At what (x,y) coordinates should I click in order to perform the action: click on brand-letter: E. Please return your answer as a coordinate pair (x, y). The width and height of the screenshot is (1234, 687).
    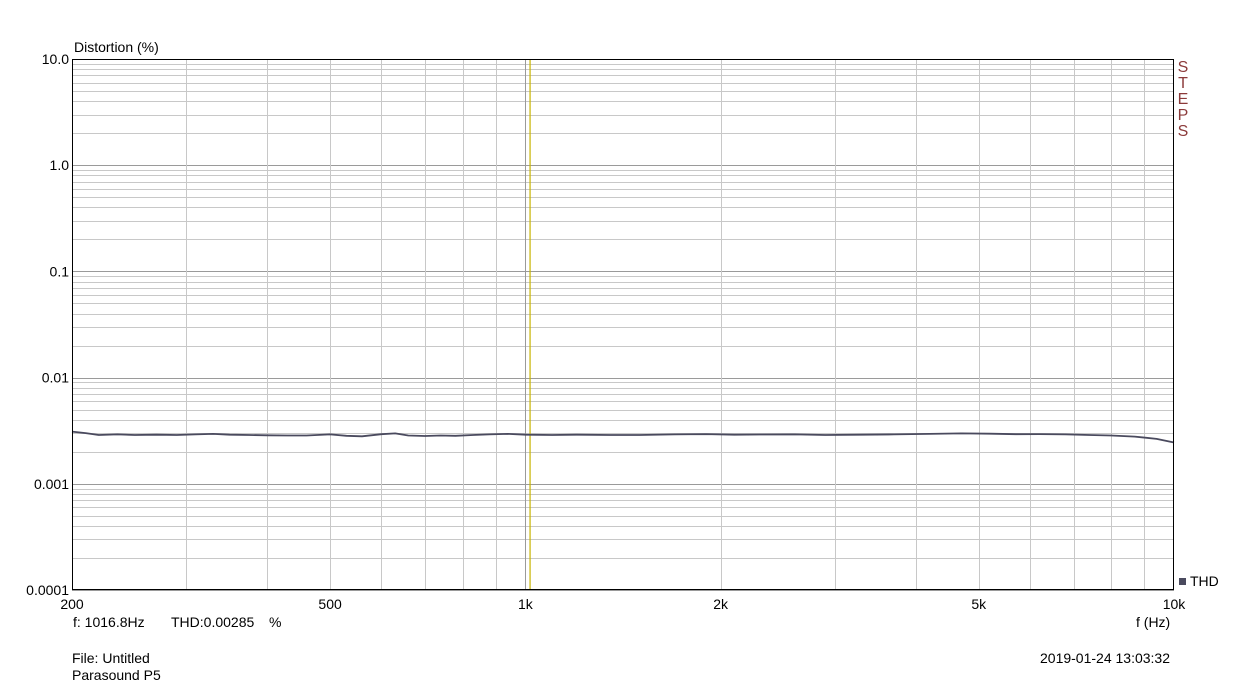
    Looking at the image, I should click on (1183, 99).